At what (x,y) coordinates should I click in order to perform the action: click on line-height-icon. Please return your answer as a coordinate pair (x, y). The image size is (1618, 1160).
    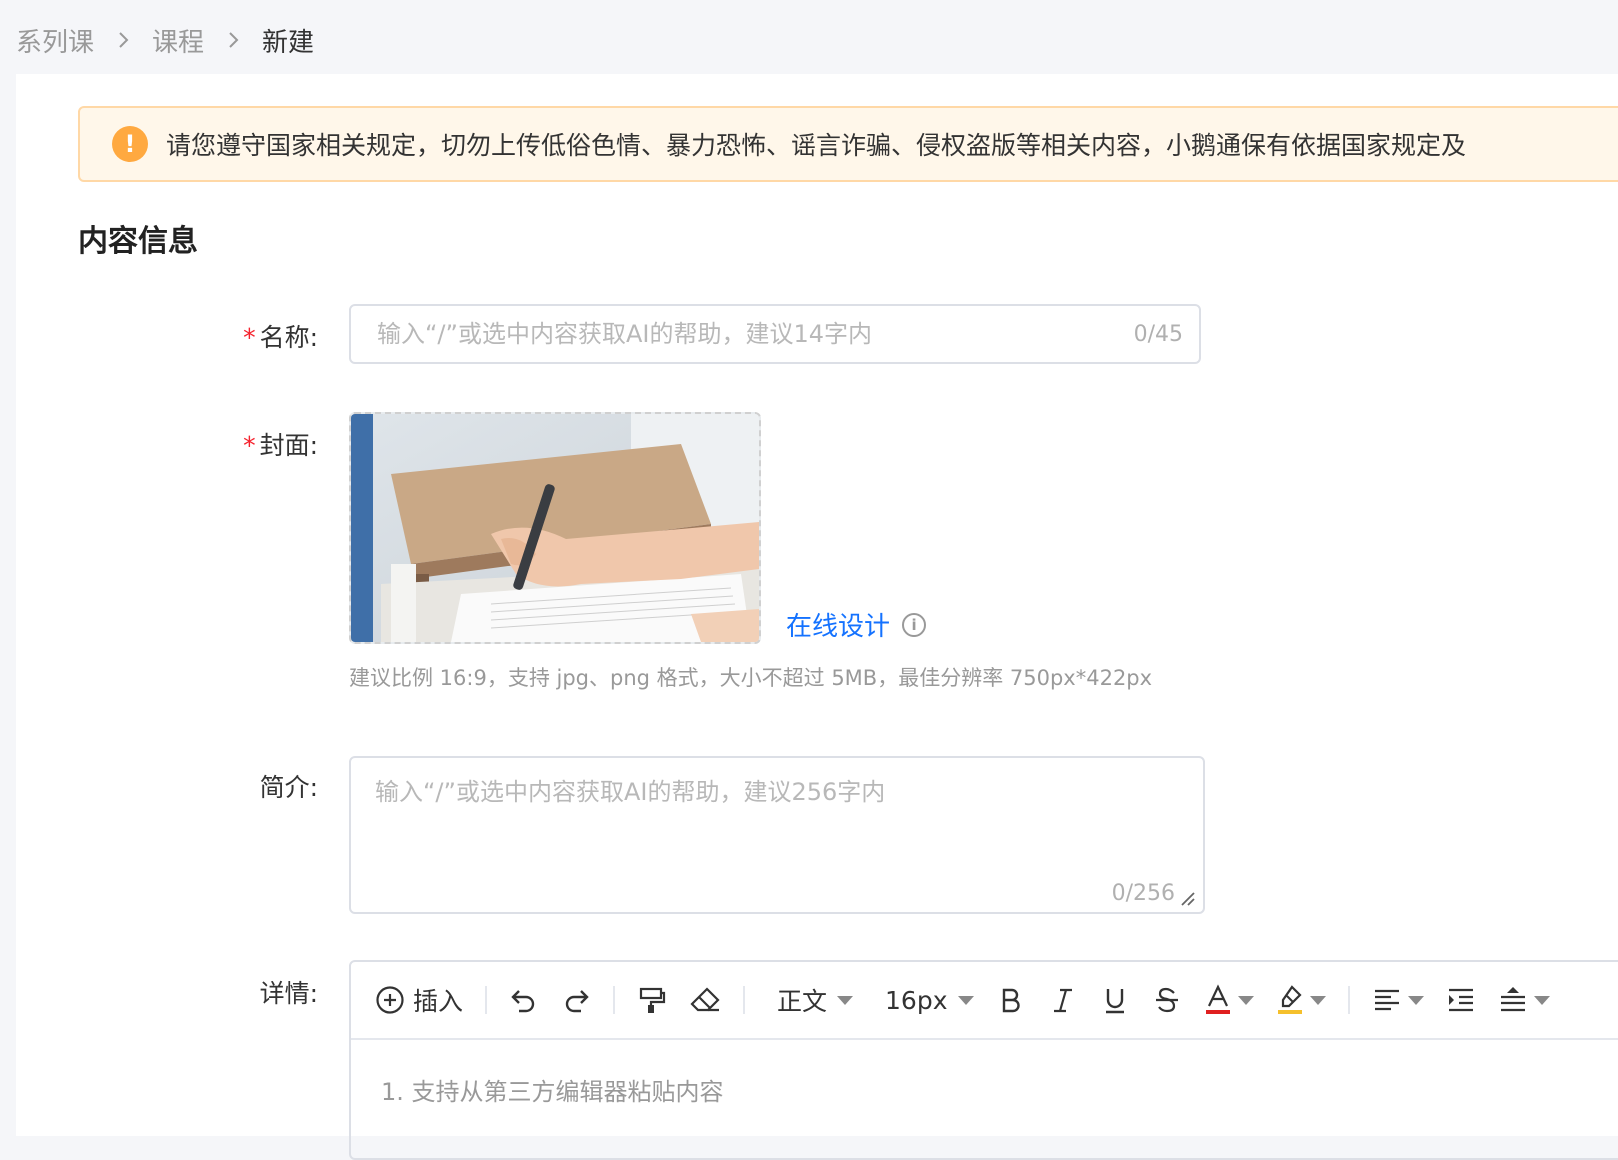
    Looking at the image, I should click on (1512, 999).